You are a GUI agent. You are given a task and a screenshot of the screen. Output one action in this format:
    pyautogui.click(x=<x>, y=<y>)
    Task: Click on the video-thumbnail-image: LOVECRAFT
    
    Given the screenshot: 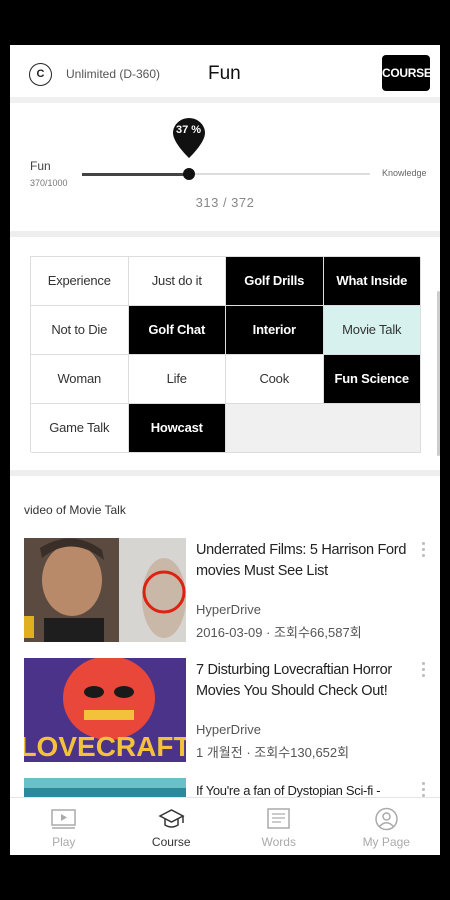 What is the action you would take?
    pyautogui.click(x=105, y=710)
    